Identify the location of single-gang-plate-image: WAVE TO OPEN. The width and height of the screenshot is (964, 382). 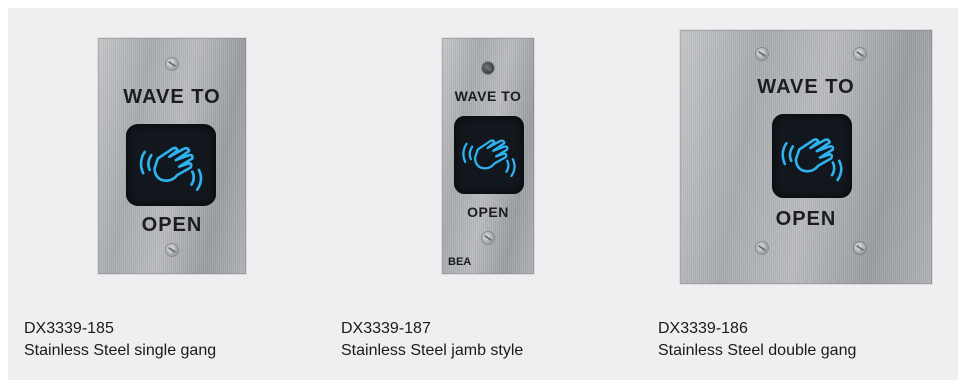
(172, 156).